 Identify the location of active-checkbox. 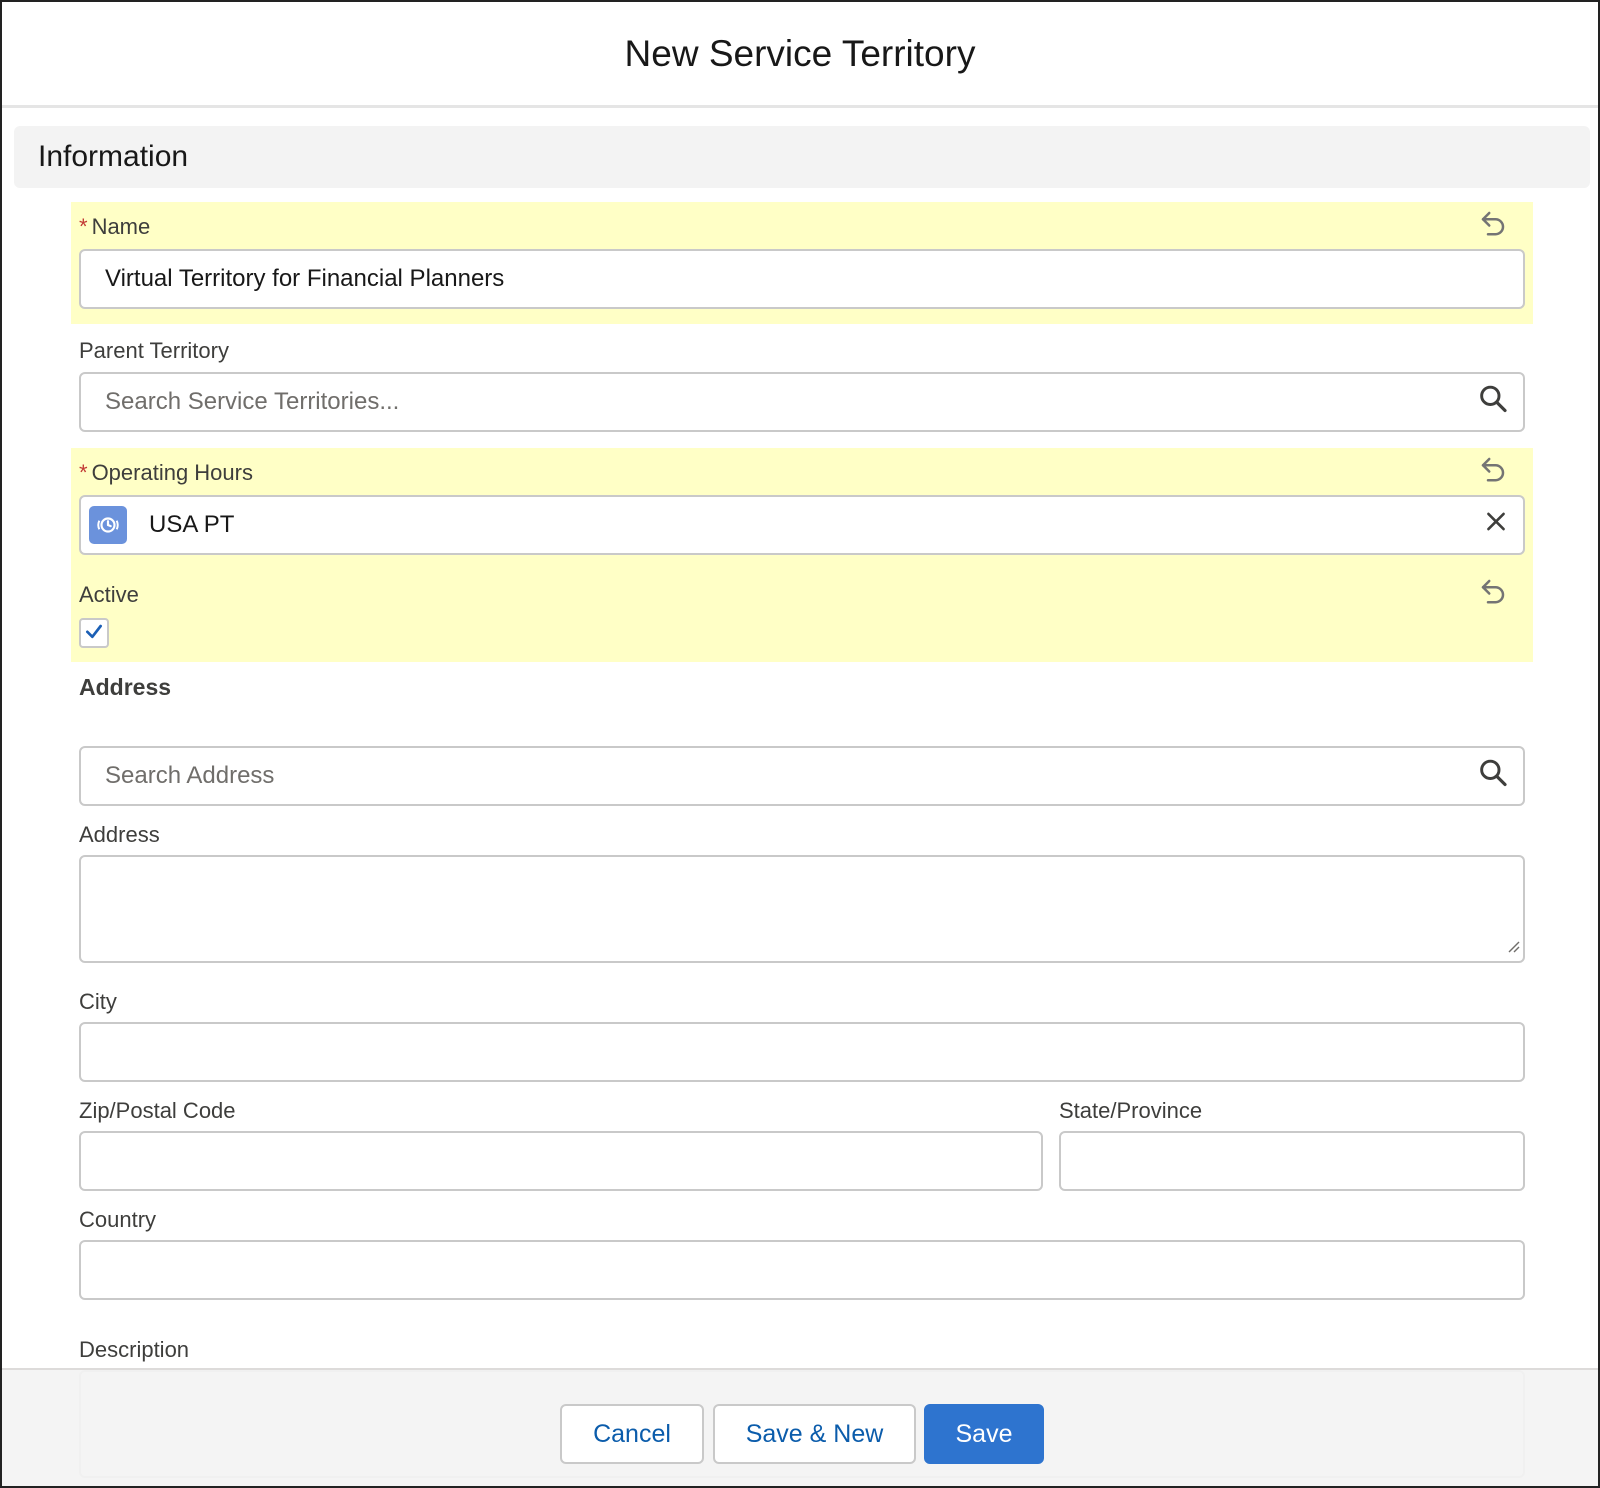
(94, 633).